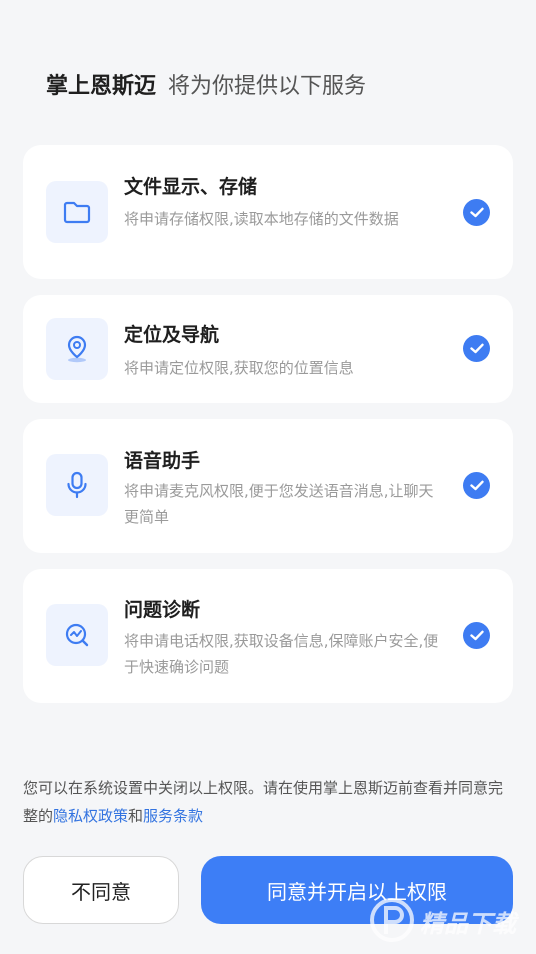 Image resolution: width=536 pixels, height=954 pixels. Describe the element at coordinates (267, 86) in the screenshot. I see `header-subtitle: 将为你提供以下服务` at that location.